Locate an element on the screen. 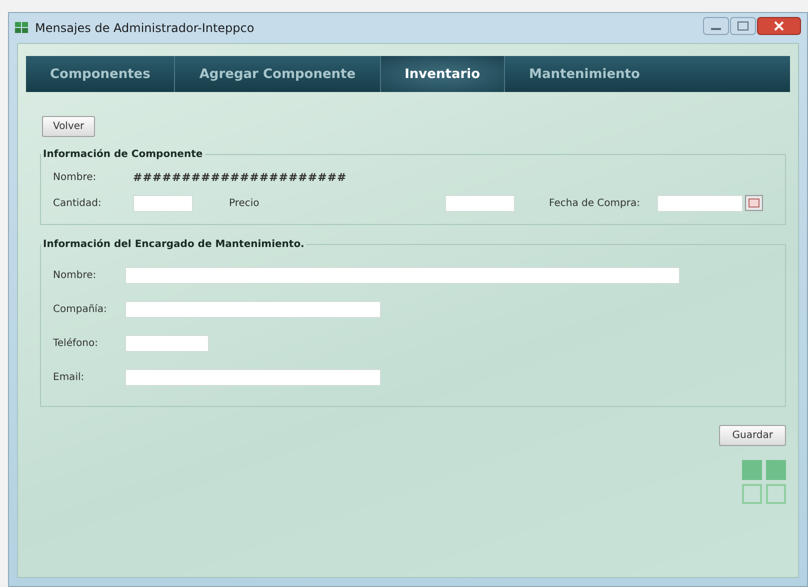 This screenshot has width=808, height=587. field-label: Nombre: is located at coordinates (75, 275).